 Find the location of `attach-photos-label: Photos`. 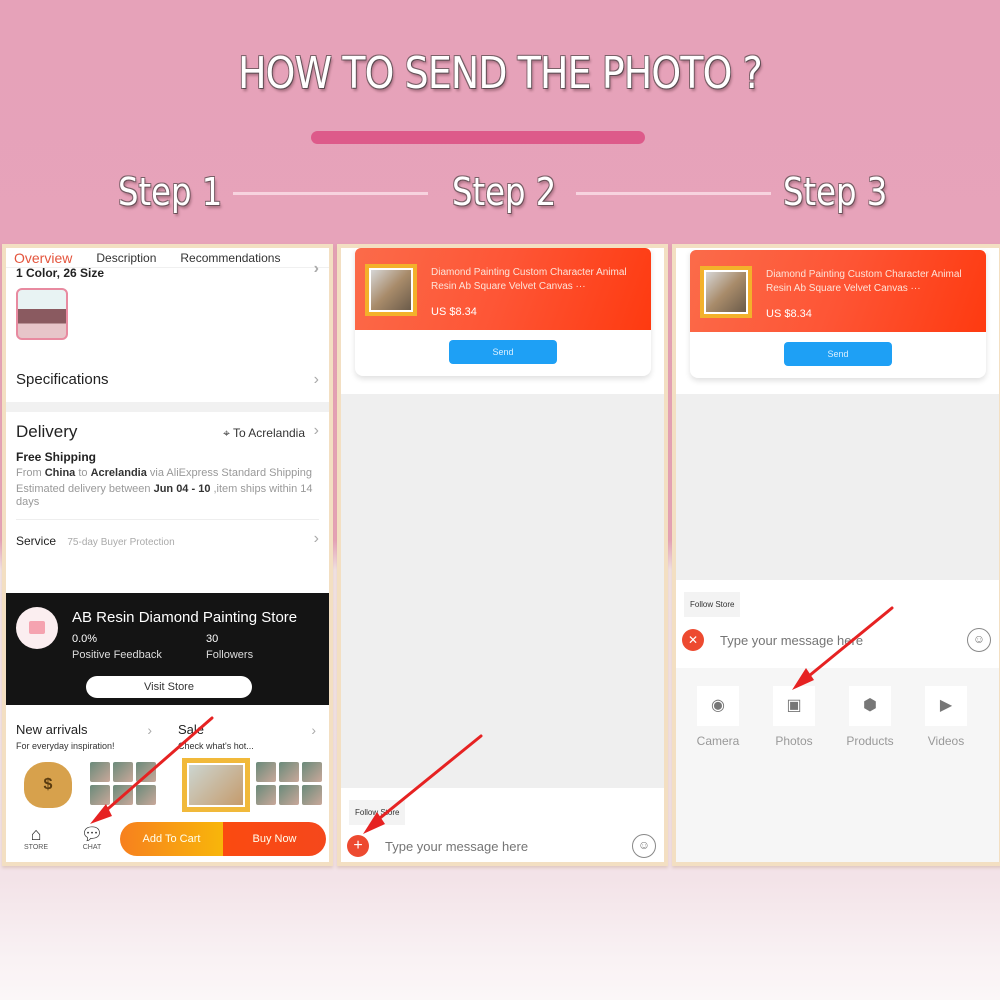

attach-photos-label: Photos is located at coordinates (794, 741).